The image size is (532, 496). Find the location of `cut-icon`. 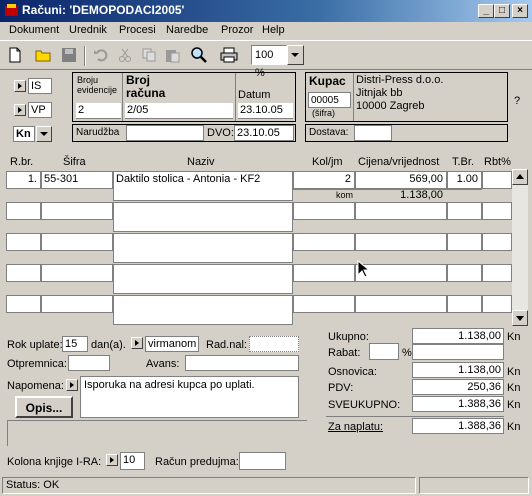

cut-icon is located at coordinates (125, 55).